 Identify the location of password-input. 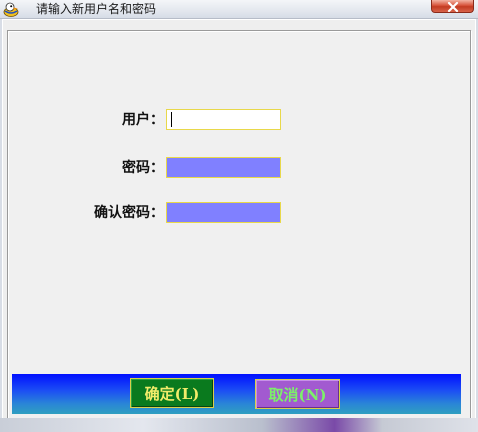
(223, 167).